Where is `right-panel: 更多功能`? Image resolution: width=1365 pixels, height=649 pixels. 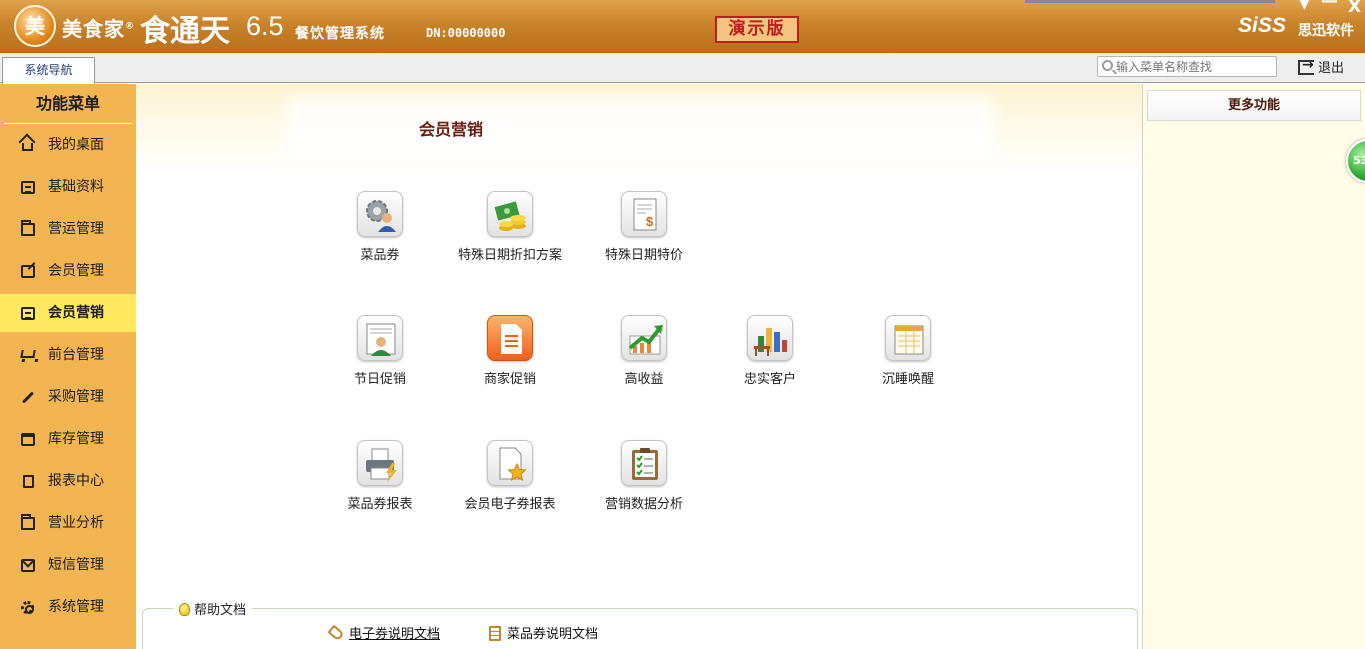 right-panel: 更多功能 is located at coordinates (1253, 366).